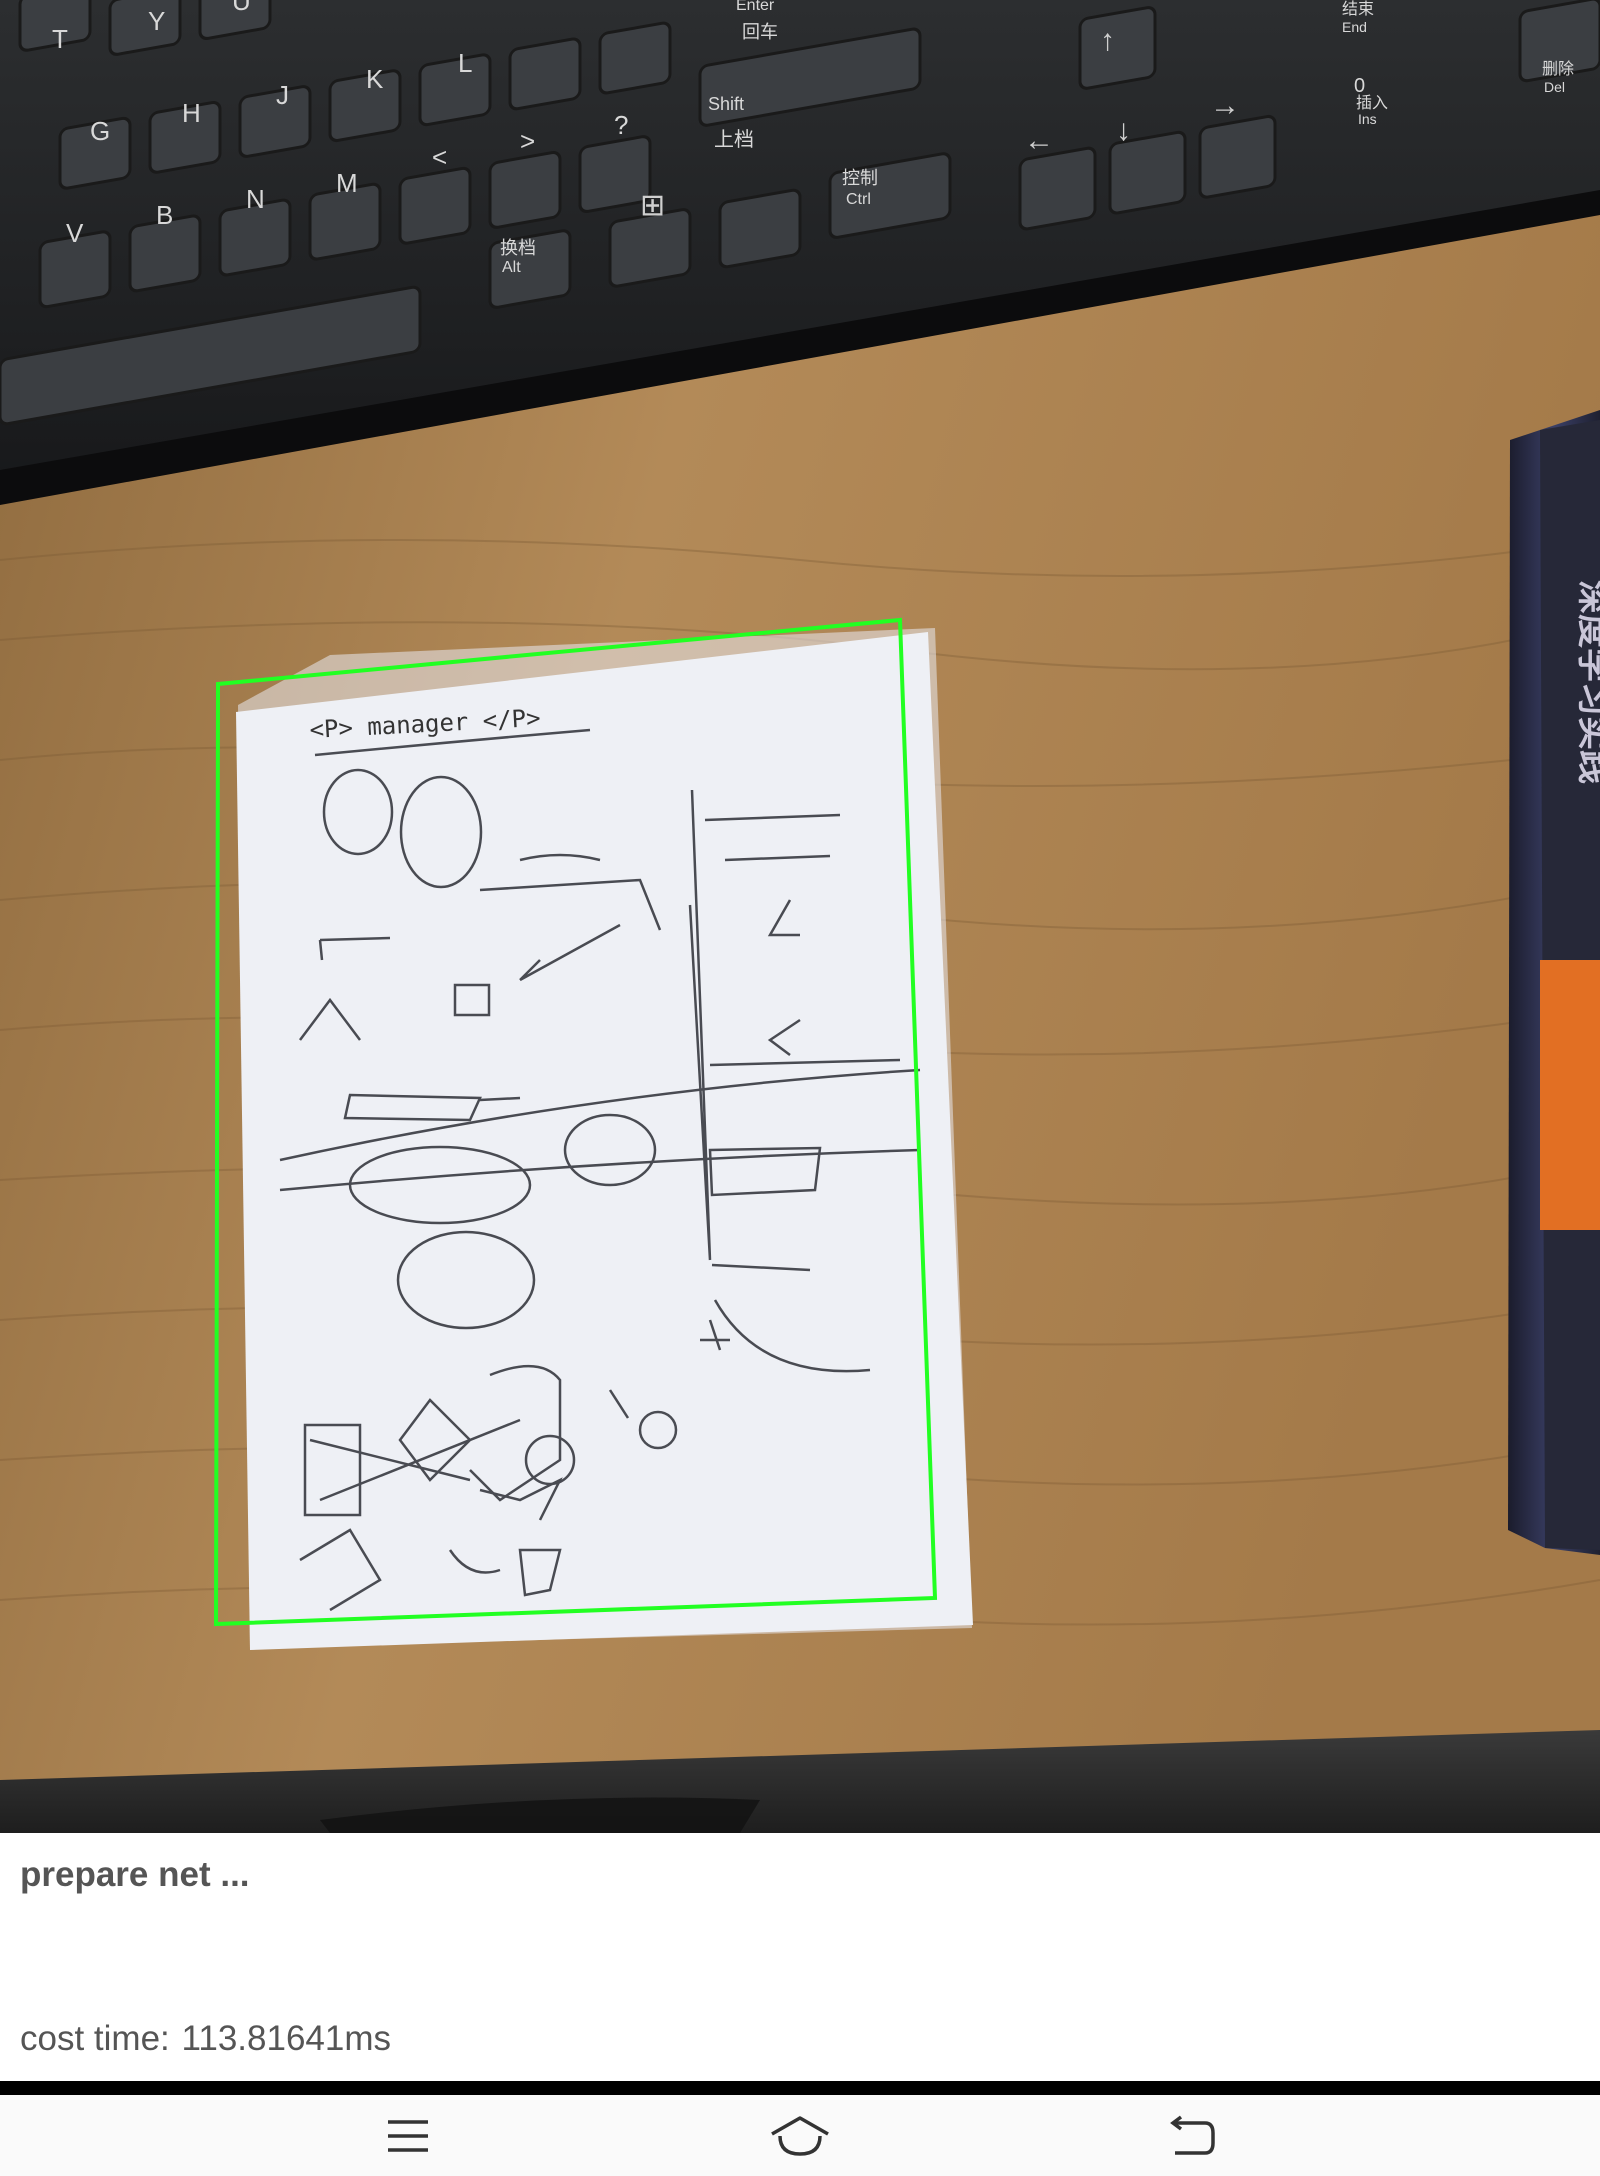  What do you see at coordinates (858, 199) in the screenshot?
I see `key-legend: Ctrl` at bounding box center [858, 199].